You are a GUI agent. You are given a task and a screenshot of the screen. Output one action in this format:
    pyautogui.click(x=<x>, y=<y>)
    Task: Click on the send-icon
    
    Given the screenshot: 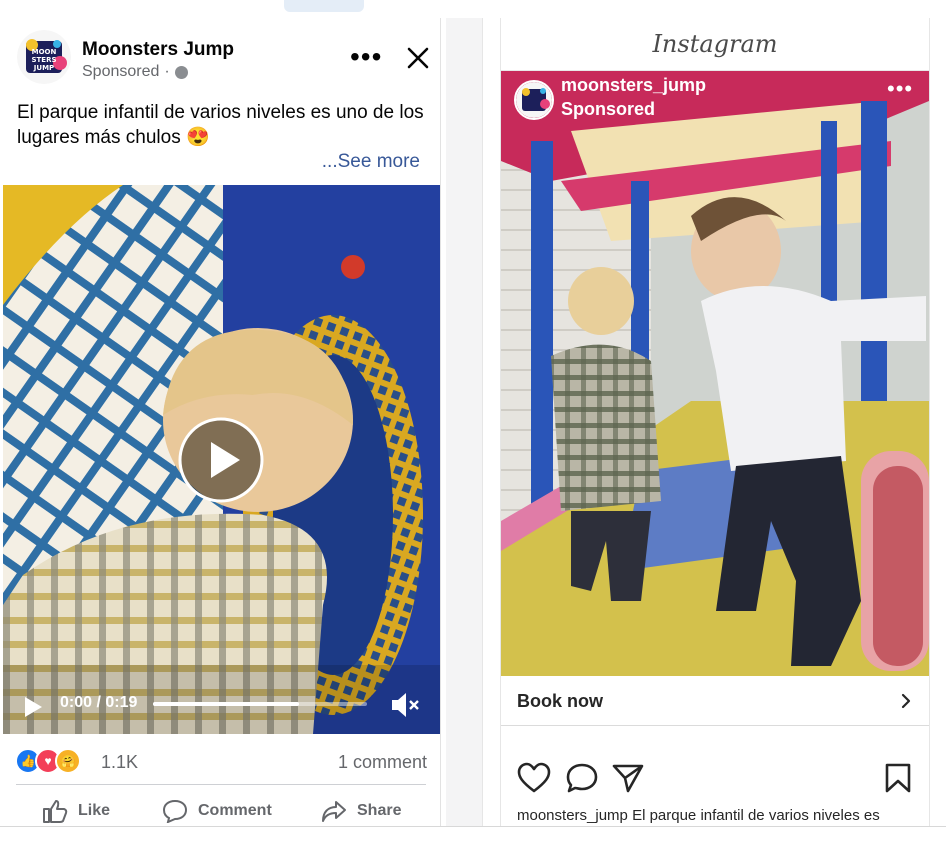 What is the action you would take?
    pyautogui.click(x=628, y=778)
    